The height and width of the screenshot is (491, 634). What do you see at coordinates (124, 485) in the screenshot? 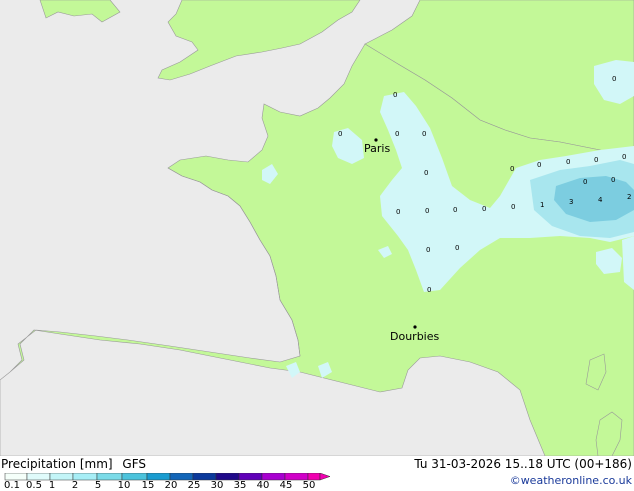
I see `legend-tick-label: 10` at bounding box center [124, 485].